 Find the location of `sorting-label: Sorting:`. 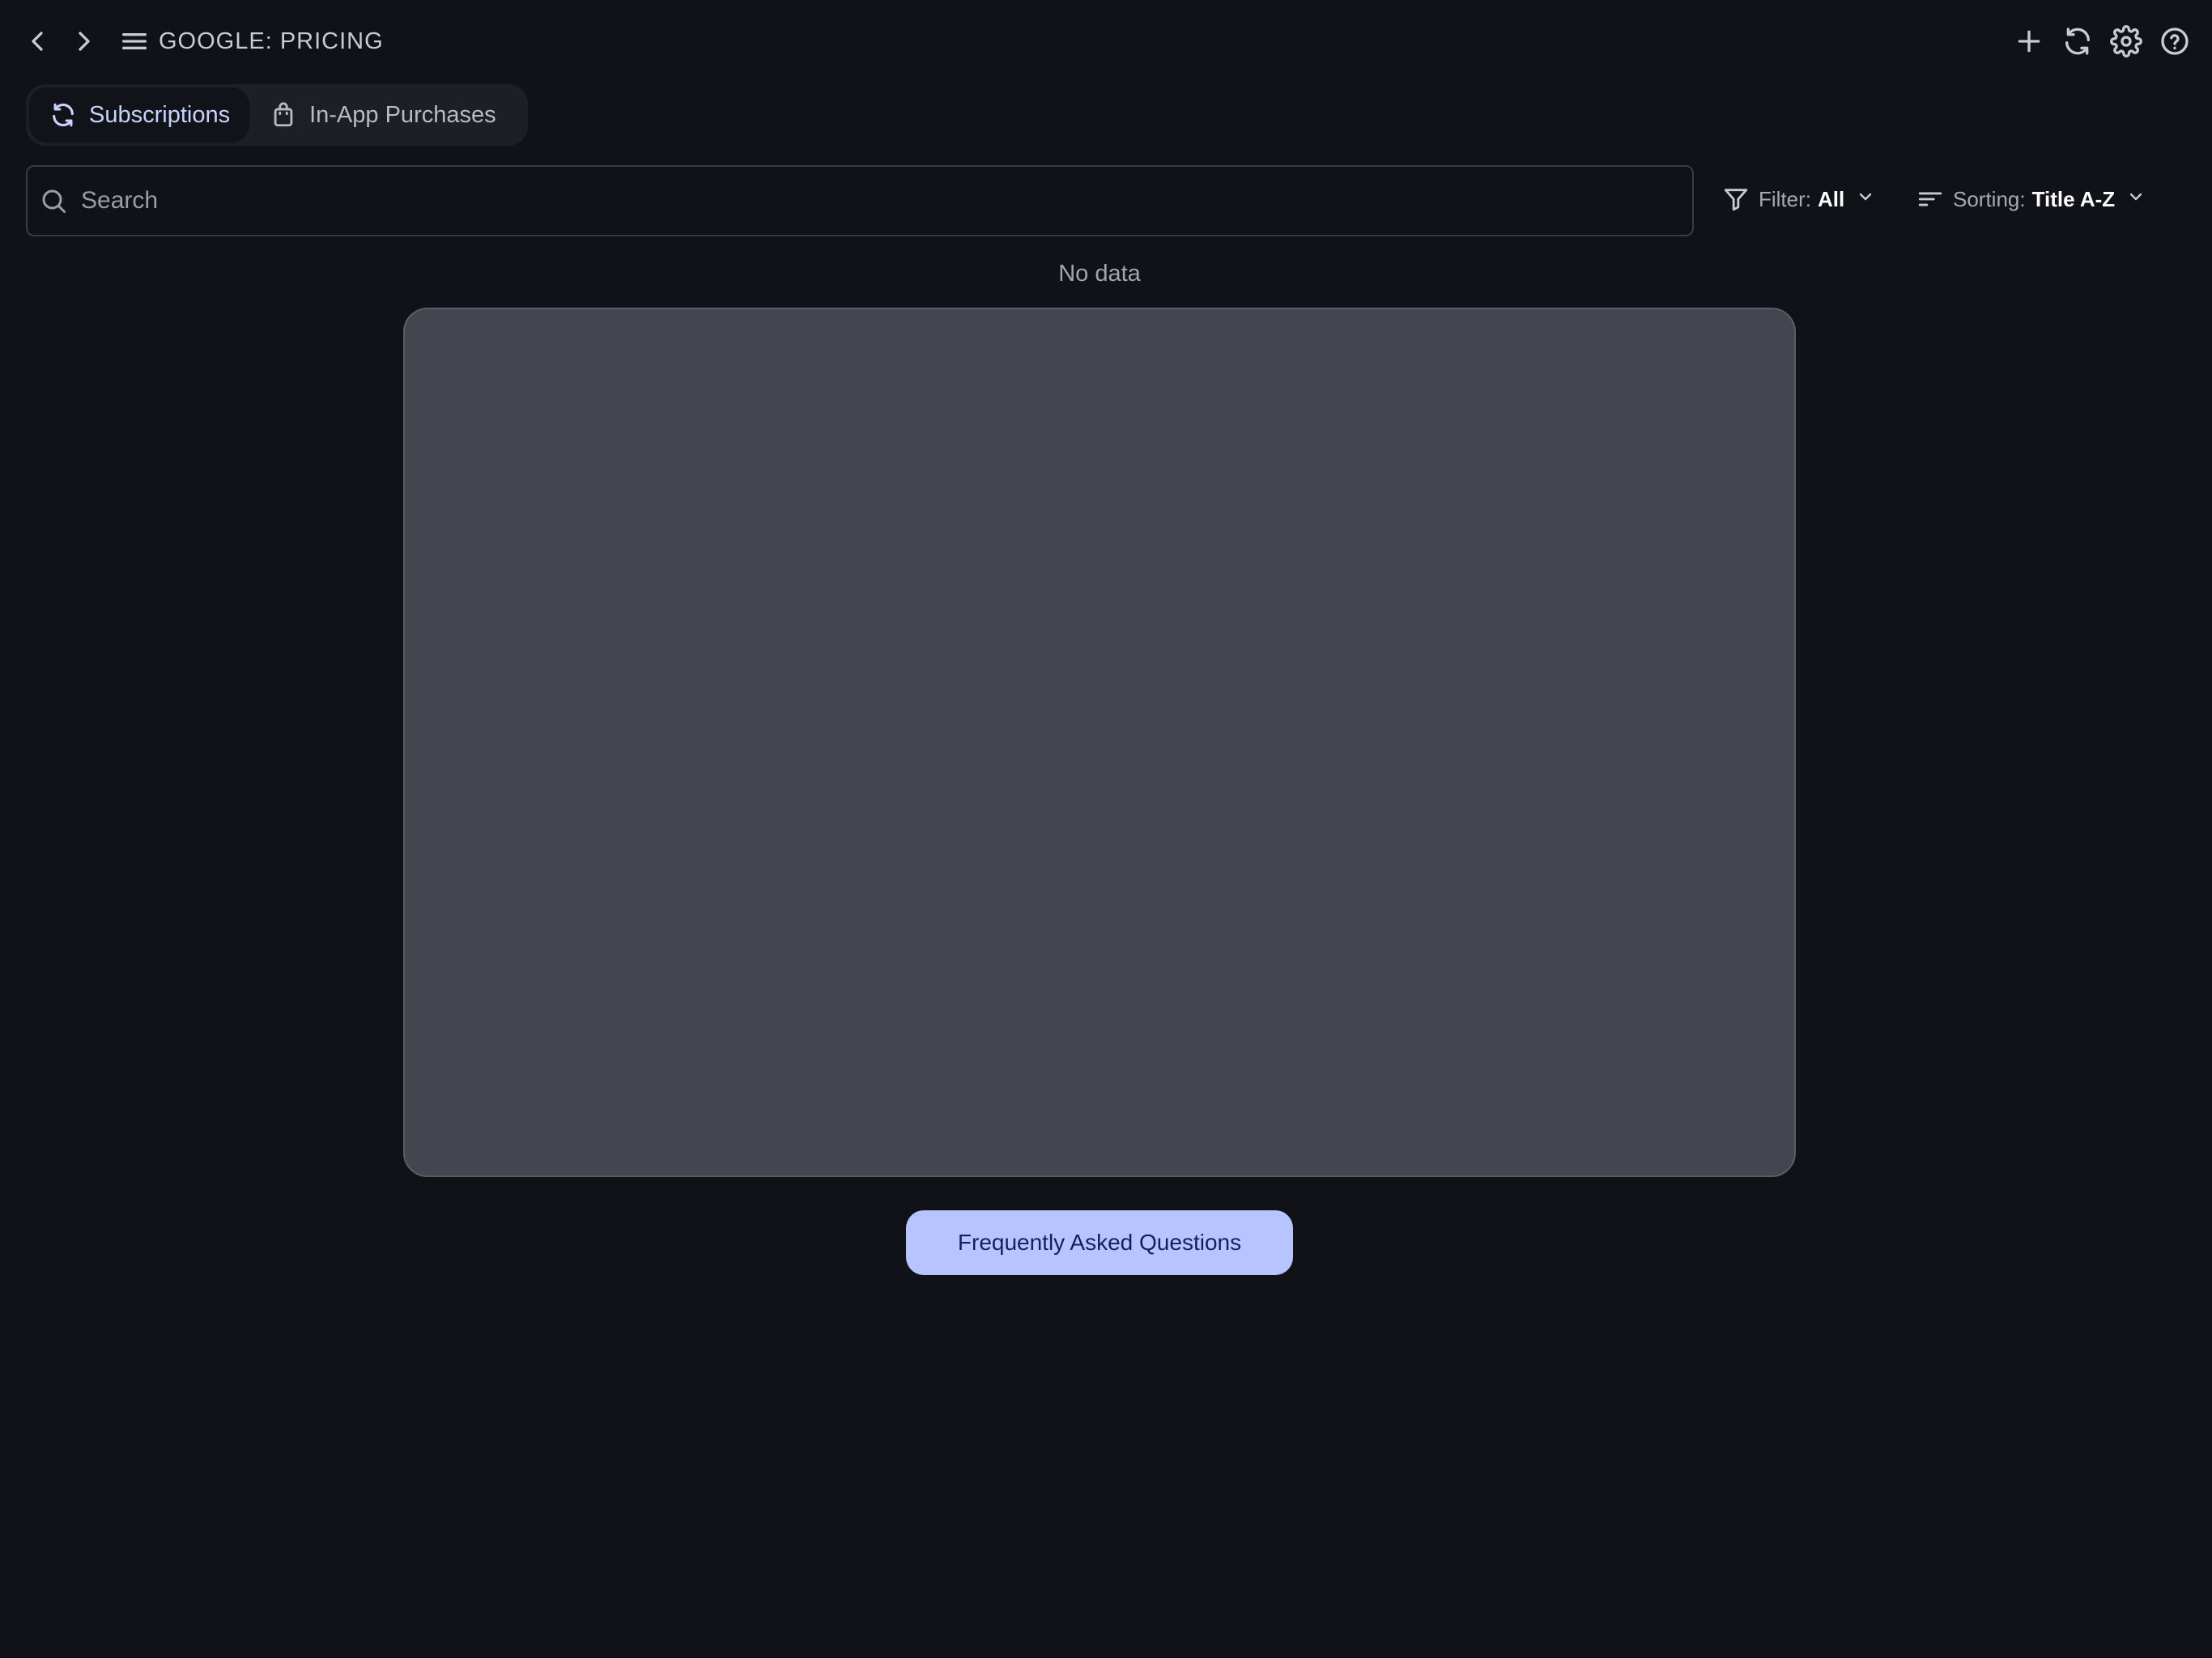

sorting-label: Sorting: is located at coordinates (1990, 198).